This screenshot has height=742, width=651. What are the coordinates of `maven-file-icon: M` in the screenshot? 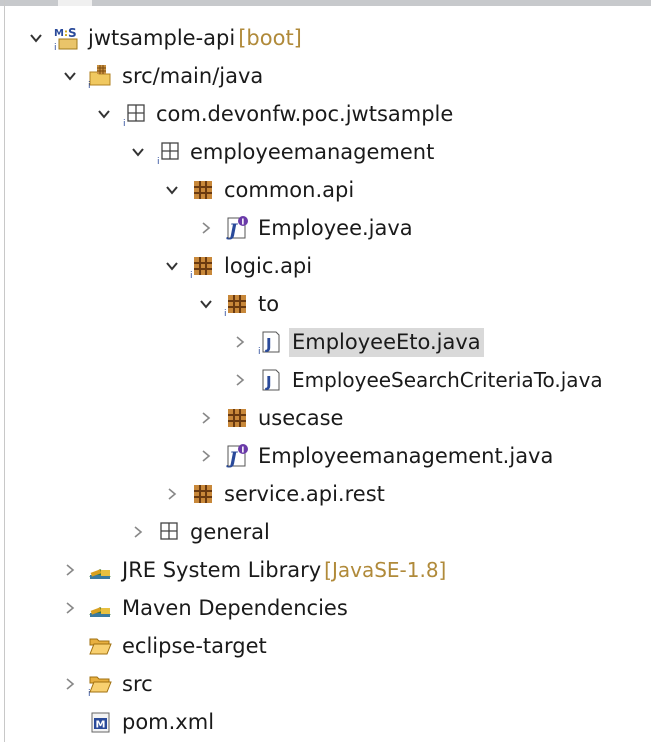 It's located at (100, 722).